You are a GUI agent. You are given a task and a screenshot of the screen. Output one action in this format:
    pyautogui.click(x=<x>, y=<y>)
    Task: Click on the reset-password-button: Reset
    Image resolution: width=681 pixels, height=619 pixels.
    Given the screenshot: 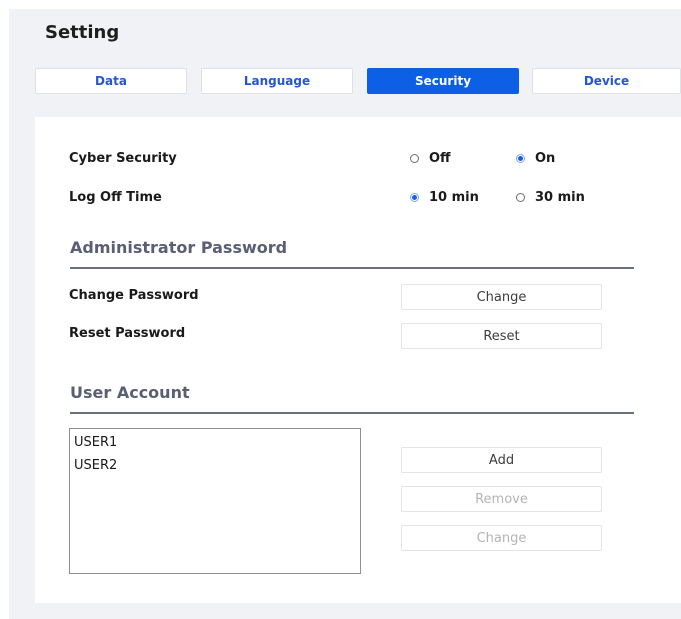 What is the action you would take?
    pyautogui.click(x=501, y=336)
    